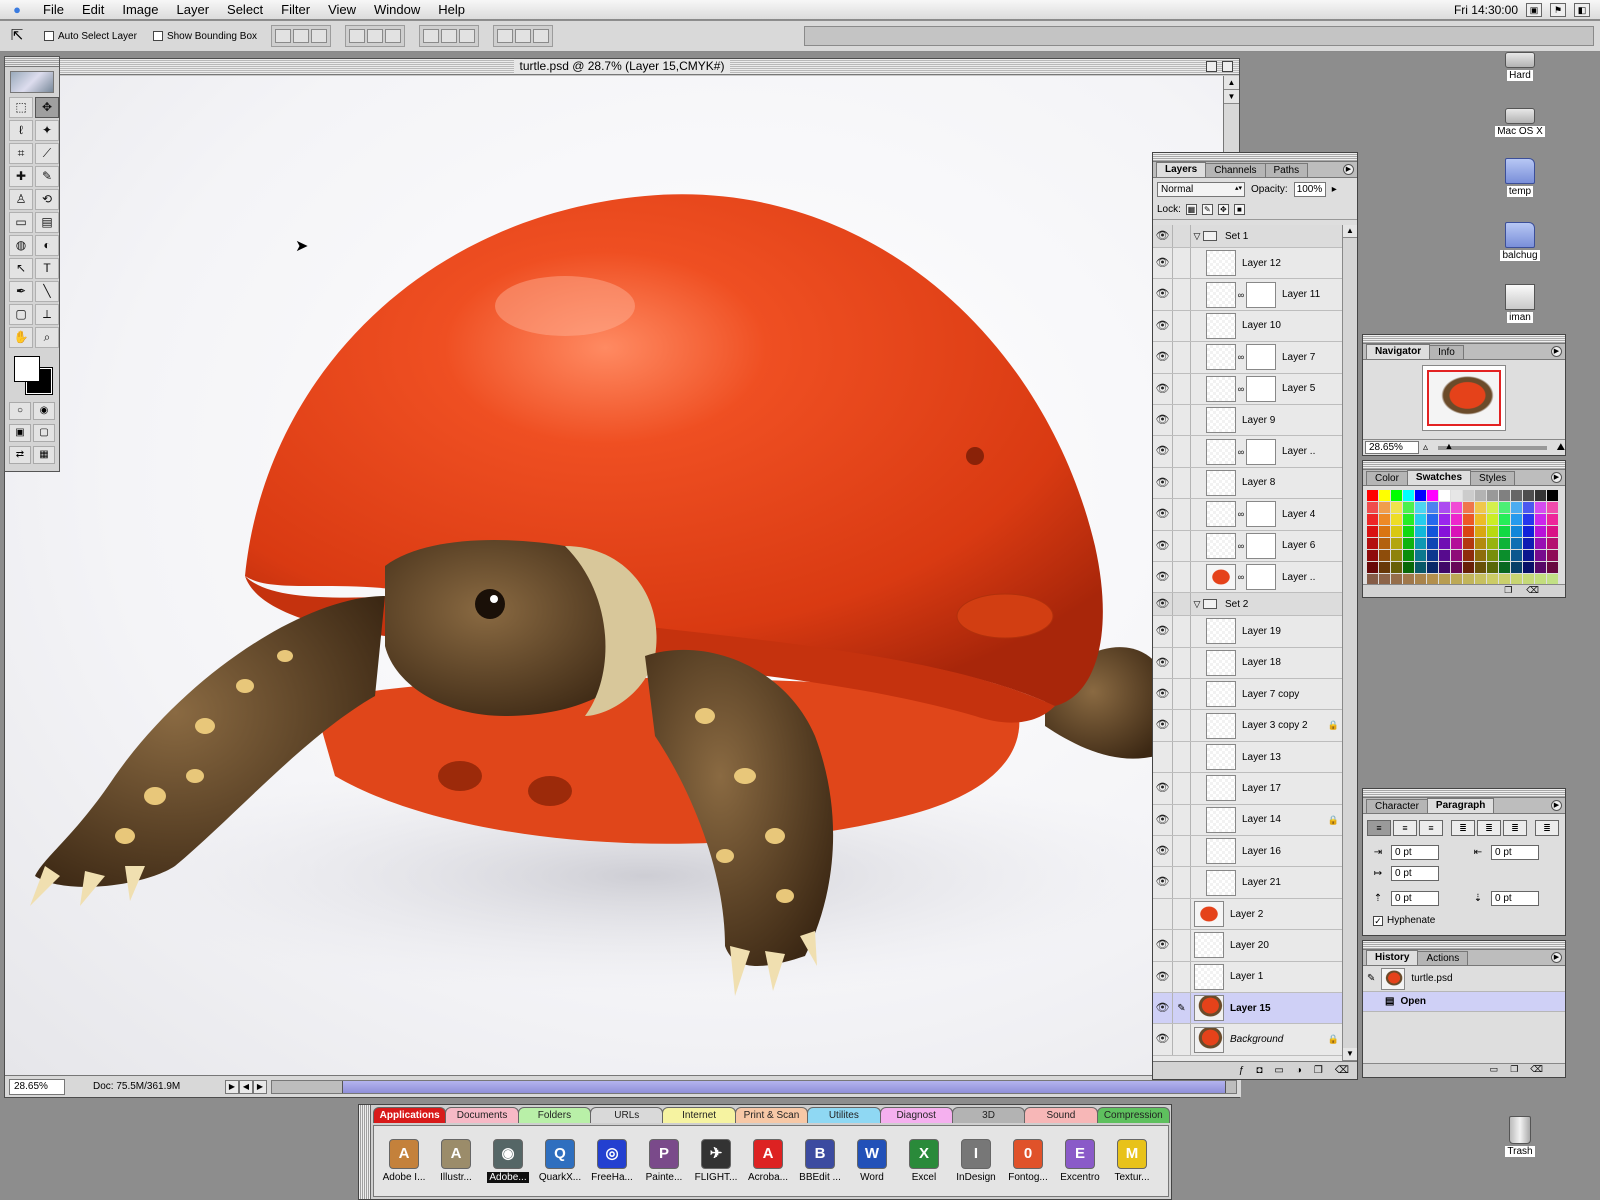  What do you see at coordinates (1163, 757) in the screenshot?
I see `eye-icon` at bounding box center [1163, 757].